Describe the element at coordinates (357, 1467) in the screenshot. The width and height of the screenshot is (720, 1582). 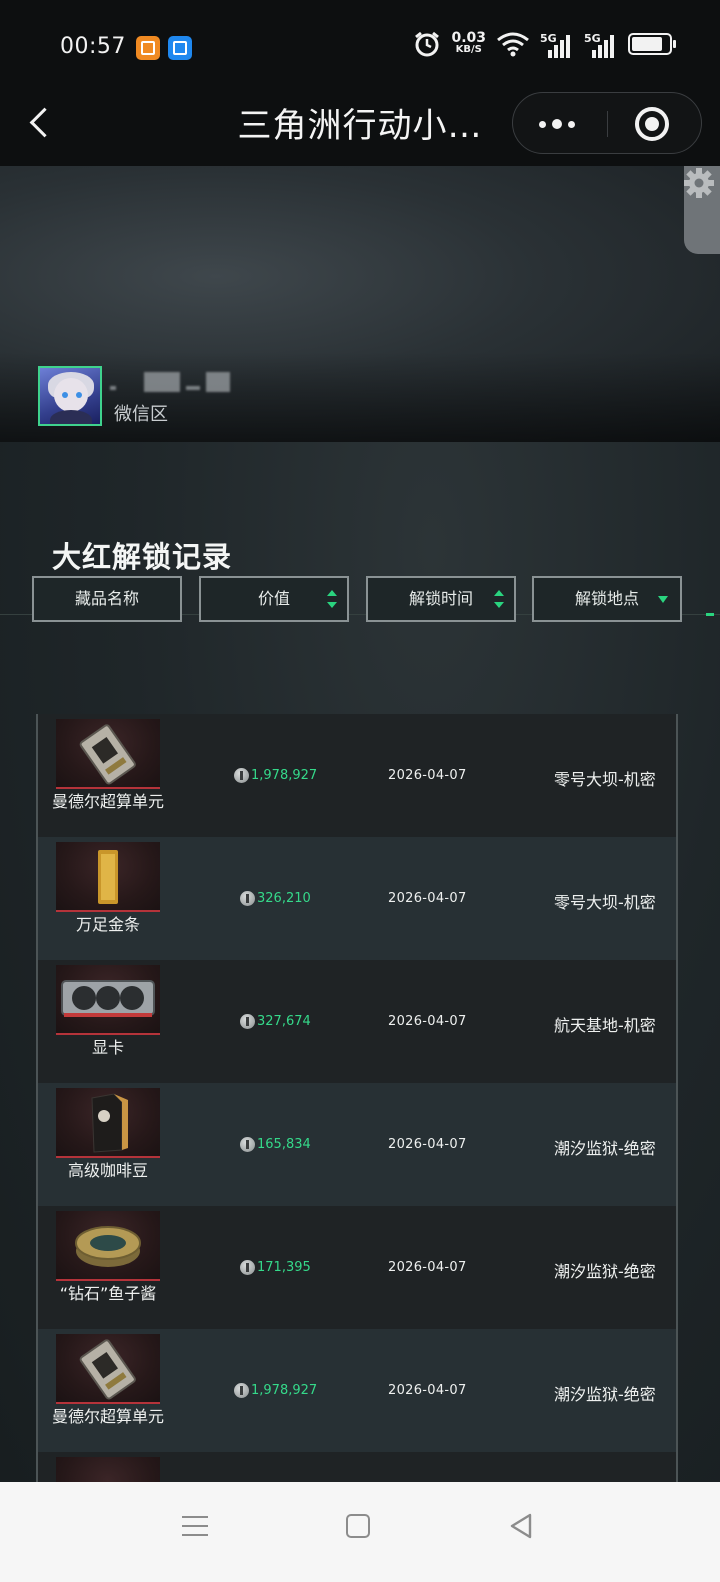
I see `table-row-partial` at that location.